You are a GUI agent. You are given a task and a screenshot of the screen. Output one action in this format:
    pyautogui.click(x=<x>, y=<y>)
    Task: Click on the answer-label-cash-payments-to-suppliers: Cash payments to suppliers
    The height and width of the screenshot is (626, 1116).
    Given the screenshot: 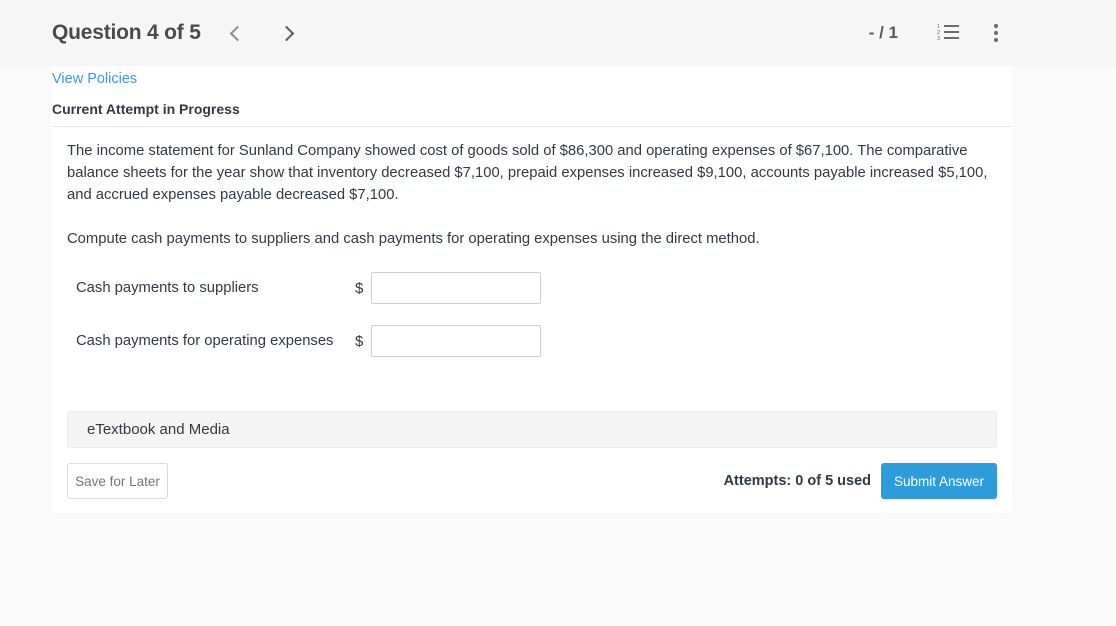 What is the action you would take?
    pyautogui.click(x=167, y=288)
    